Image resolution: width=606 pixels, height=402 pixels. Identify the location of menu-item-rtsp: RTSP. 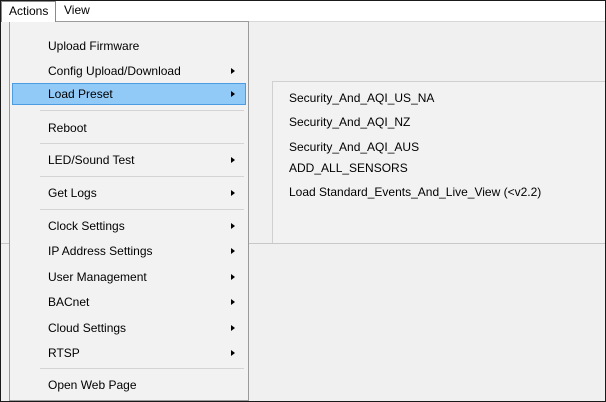
(129, 353).